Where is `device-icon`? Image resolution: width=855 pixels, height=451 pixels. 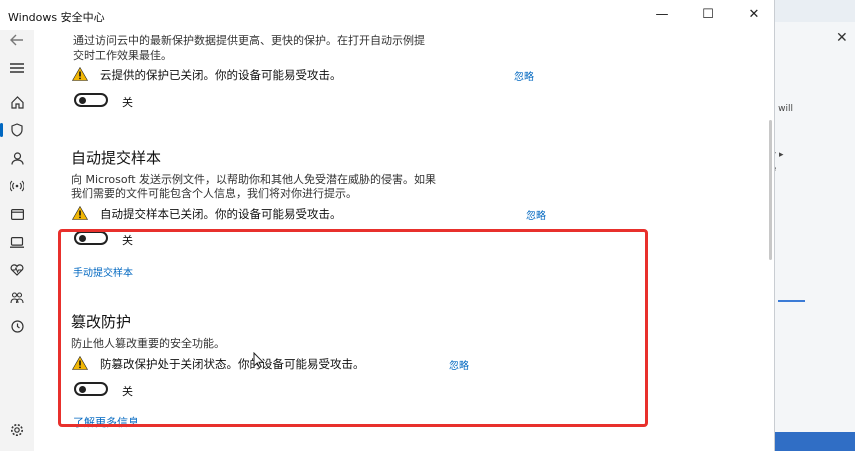
device-icon is located at coordinates (17, 242).